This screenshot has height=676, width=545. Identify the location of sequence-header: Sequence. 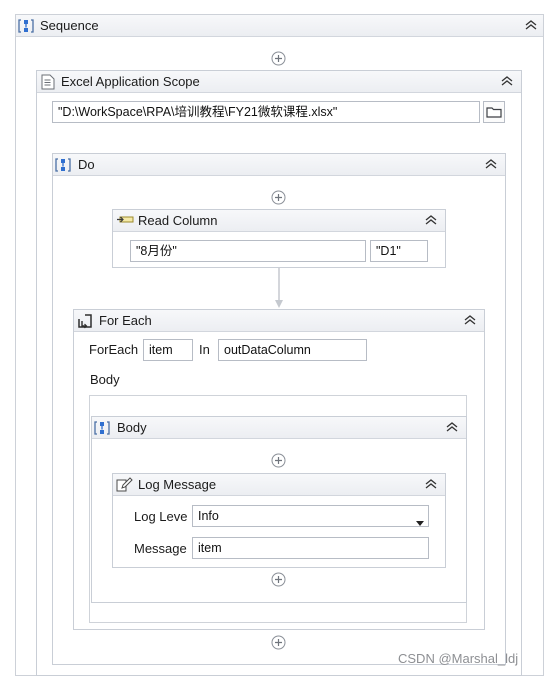
(279, 26).